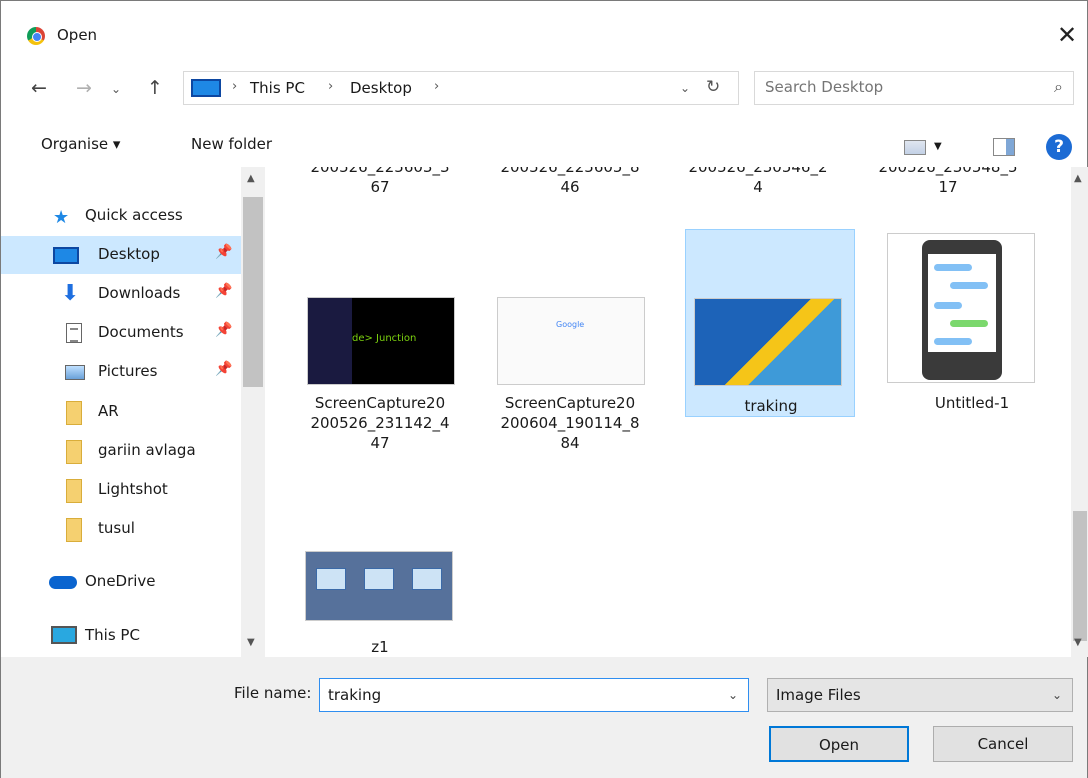  What do you see at coordinates (231, 144) in the screenshot?
I see `new-folder-button: New folder` at bounding box center [231, 144].